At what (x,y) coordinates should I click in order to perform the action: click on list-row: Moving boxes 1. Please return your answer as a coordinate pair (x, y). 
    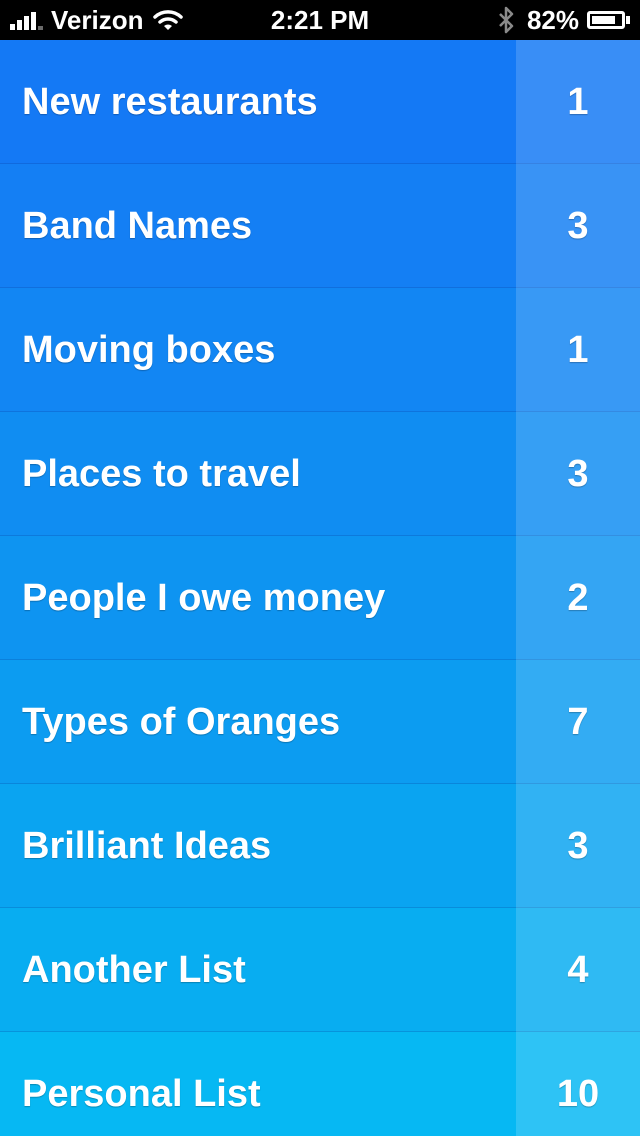
    Looking at the image, I should click on (320, 350).